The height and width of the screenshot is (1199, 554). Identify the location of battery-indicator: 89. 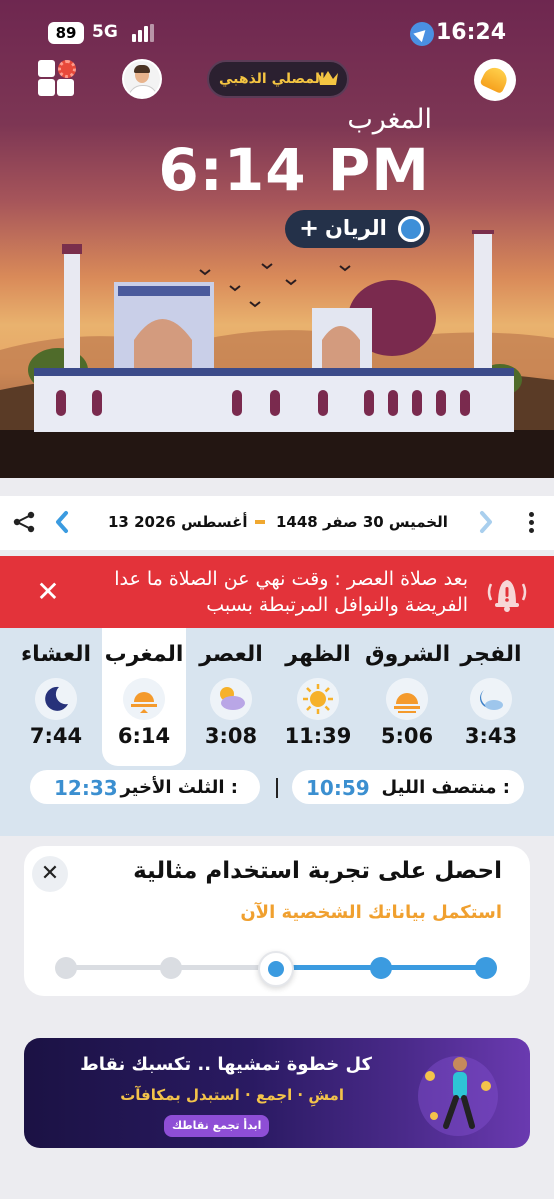
(66, 33).